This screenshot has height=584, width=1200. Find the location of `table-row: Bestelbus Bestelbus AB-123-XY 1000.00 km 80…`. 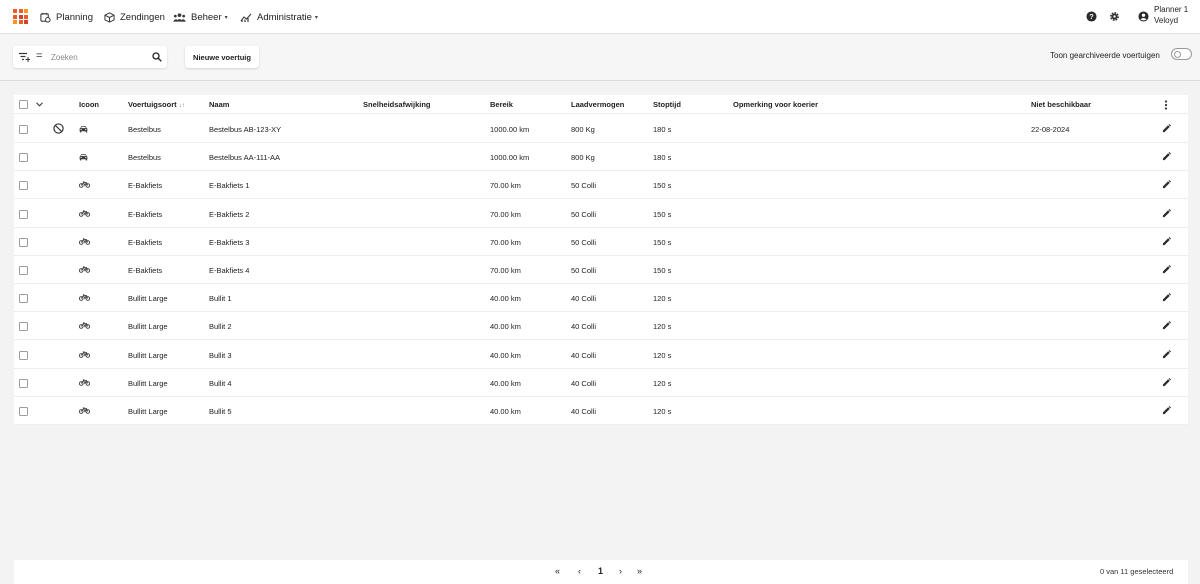

table-row: Bestelbus Bestelbus AB-123-XY 1000.00 km 80… is located at coordinates (601, 129).